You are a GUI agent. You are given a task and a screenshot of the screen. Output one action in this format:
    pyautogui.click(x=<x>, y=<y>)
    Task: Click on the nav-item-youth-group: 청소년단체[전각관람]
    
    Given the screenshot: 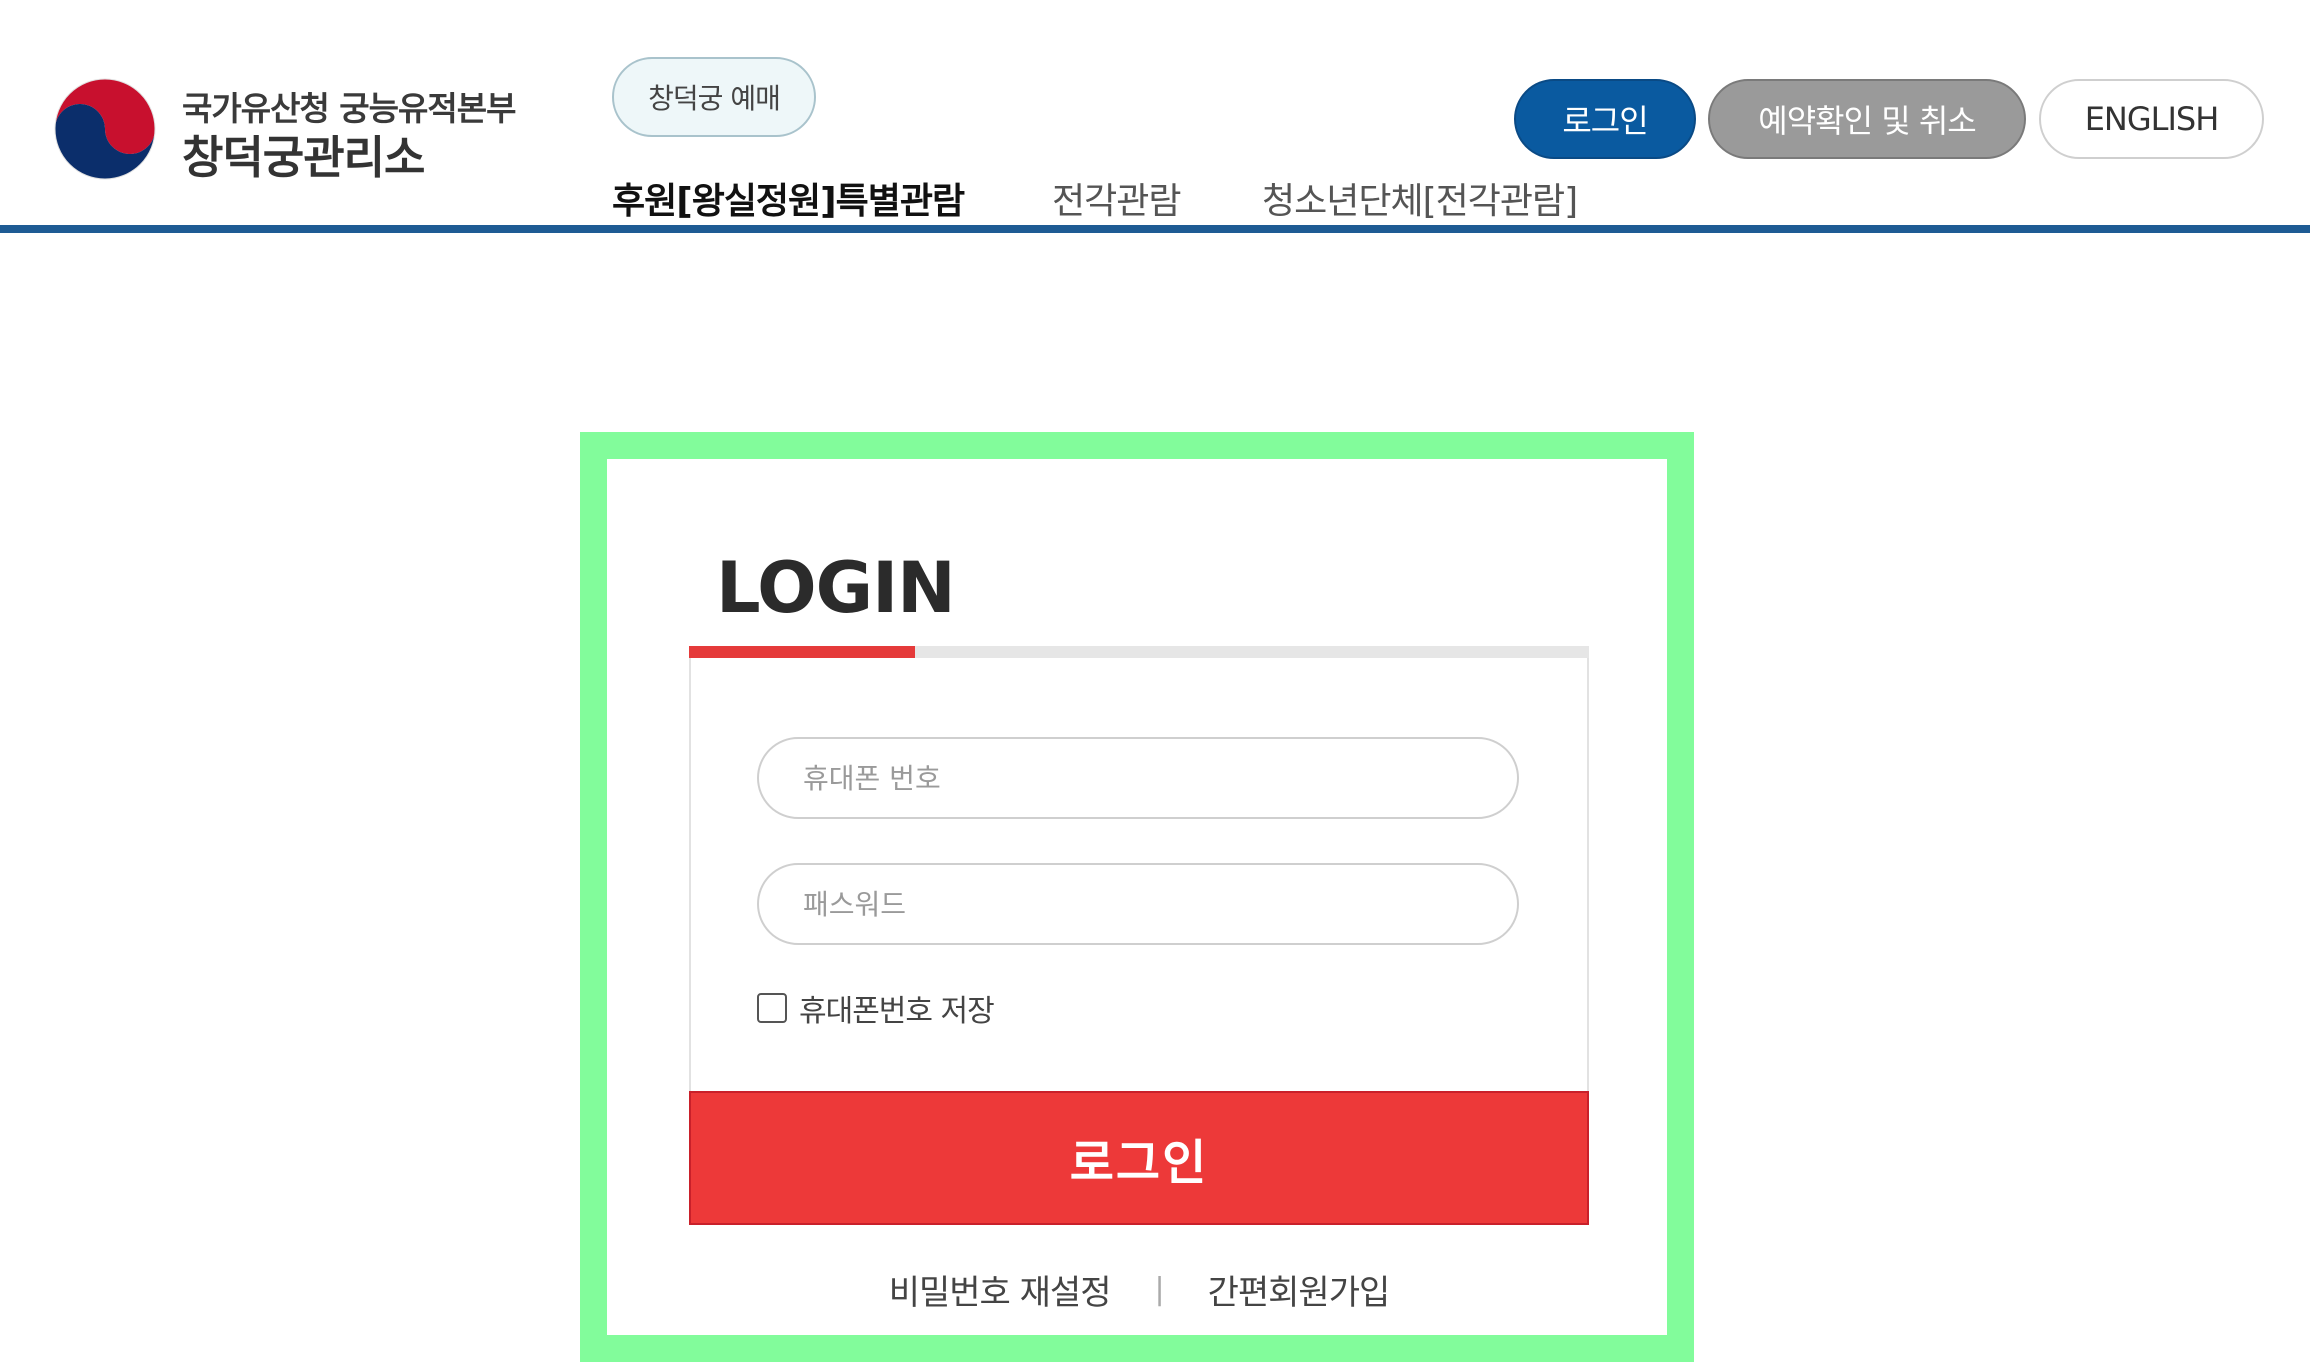 What is the action you would take?
    pyautogui.click(x=1420, y=198)
    